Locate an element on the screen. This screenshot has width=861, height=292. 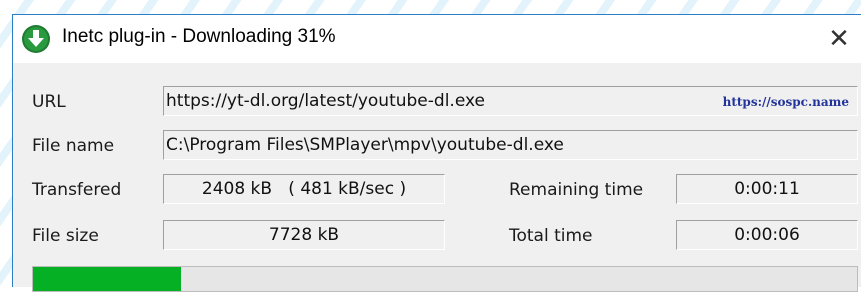
download-progress-bar is located at coordinates (445, 279).